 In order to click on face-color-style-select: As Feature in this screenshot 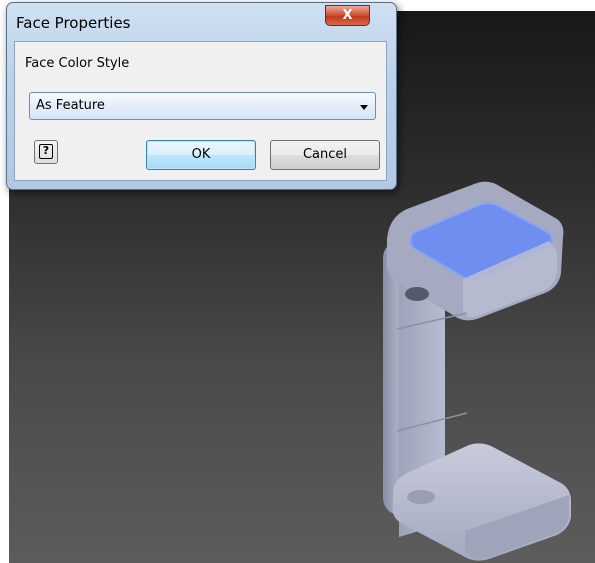, I will do `click(202, 106)`.